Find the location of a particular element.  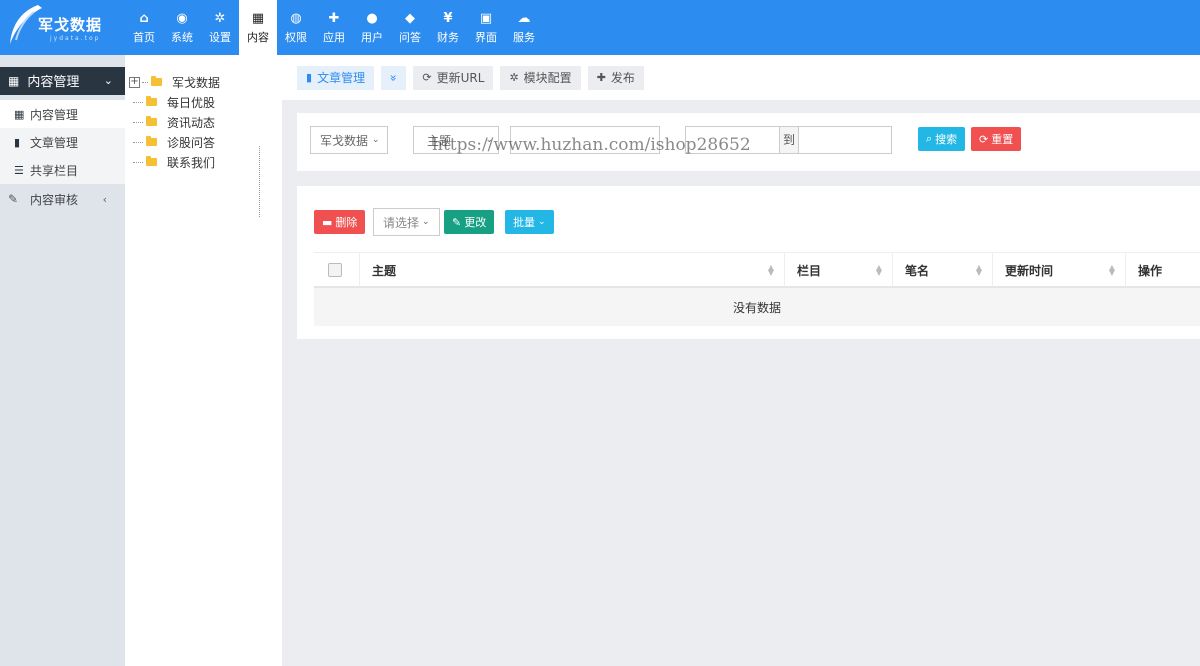

yen-icon: ¥ is located at coordinates (448, 18).